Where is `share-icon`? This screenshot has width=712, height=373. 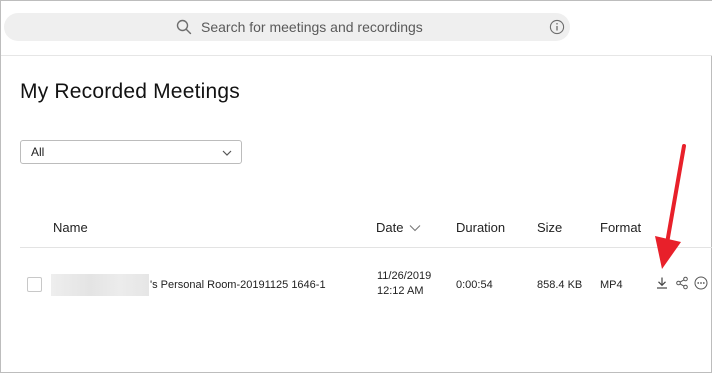
share-icon is located at coordinates (682, 283).